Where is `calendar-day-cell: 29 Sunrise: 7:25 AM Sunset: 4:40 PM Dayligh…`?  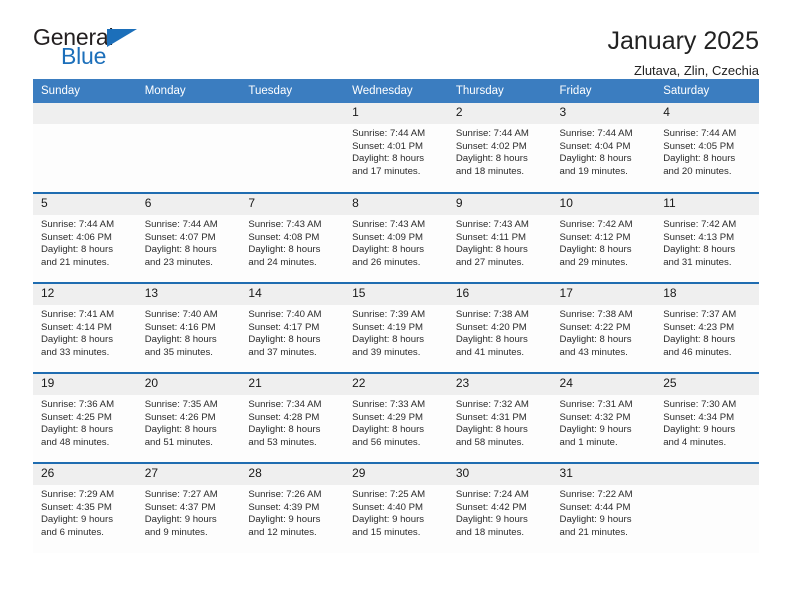
calendar-day-cell: 29 Sunrise: 7:25 AM Sunset: 4:40 PM Dayligh… is located at coordinates (396, 507).